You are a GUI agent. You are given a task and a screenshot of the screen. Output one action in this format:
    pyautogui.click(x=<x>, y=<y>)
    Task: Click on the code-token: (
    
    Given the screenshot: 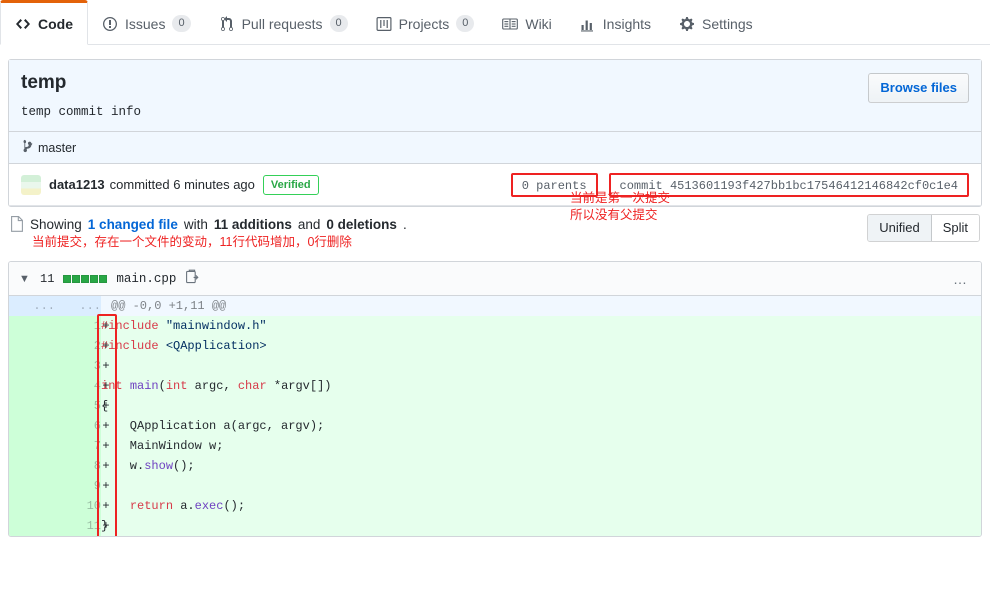 What is the action you would take?
    pyautogui.click(x=162, y=386)
    